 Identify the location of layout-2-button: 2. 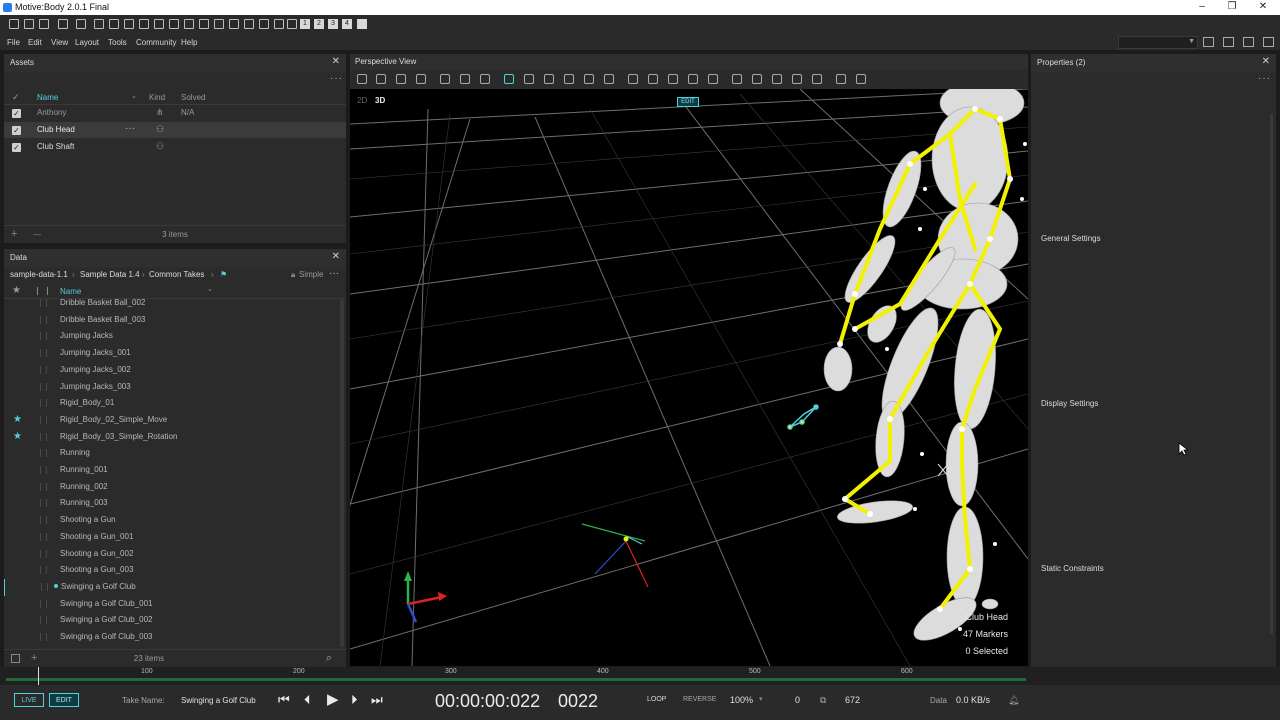
(319, 24).